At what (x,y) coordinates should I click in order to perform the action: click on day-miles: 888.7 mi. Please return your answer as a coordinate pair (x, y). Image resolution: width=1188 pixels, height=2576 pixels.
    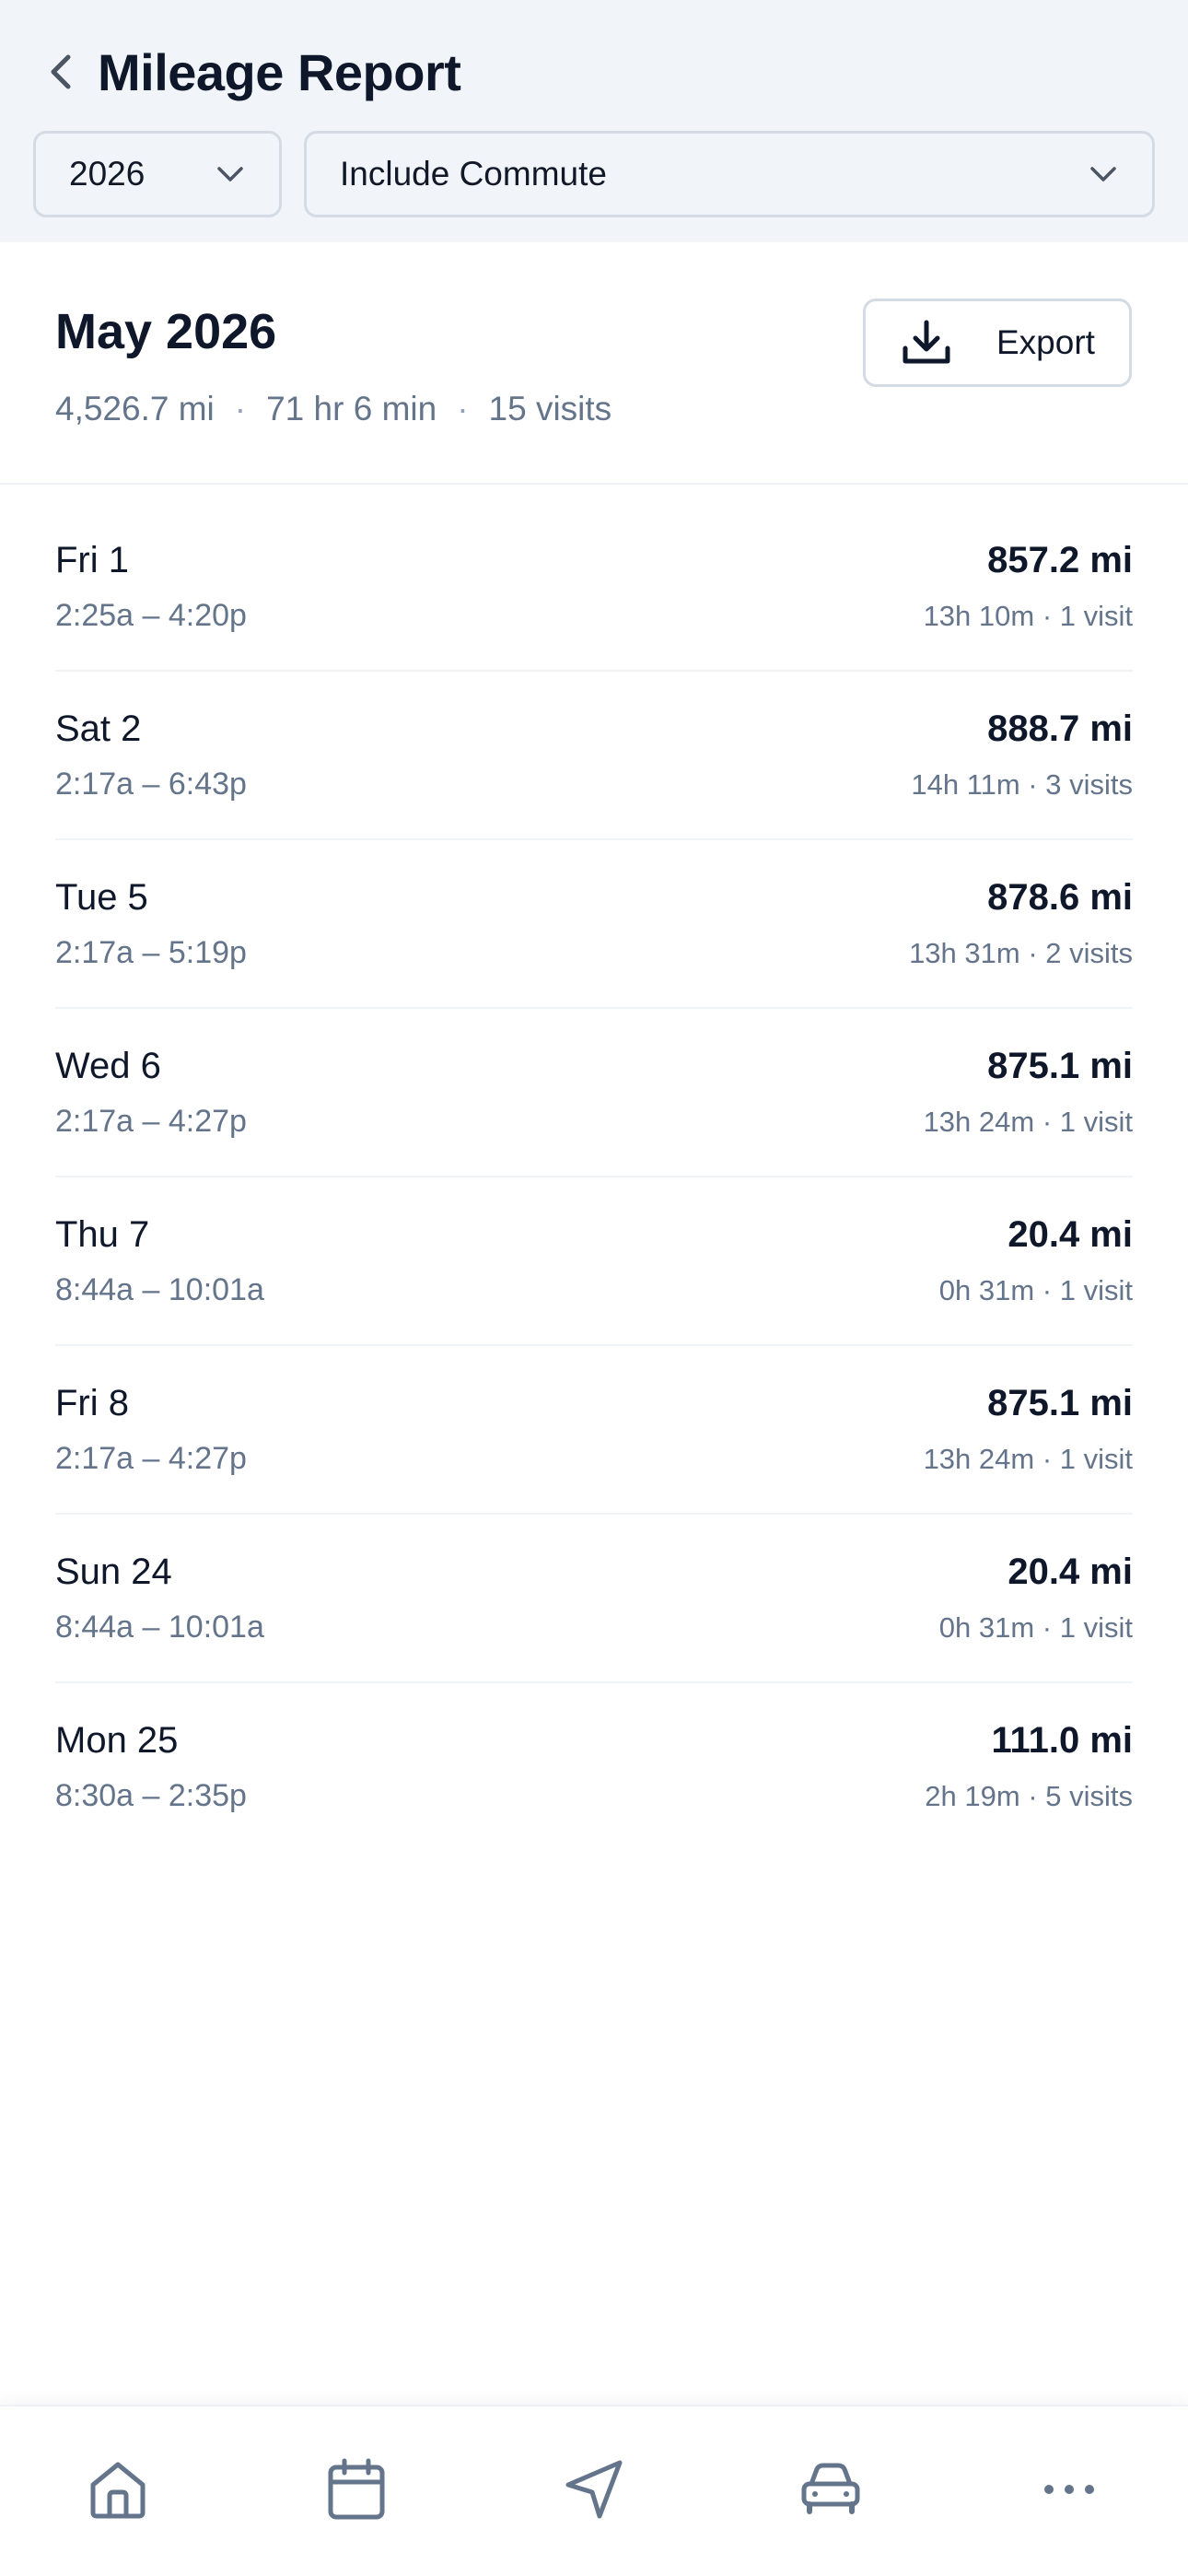
    Looking at the image, I should click on (1060, 728).